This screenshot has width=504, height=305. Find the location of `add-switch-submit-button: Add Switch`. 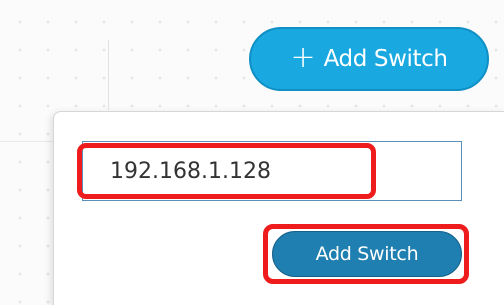

add-switch-submit-button: Add Switch is located at coordinates (367, 254).